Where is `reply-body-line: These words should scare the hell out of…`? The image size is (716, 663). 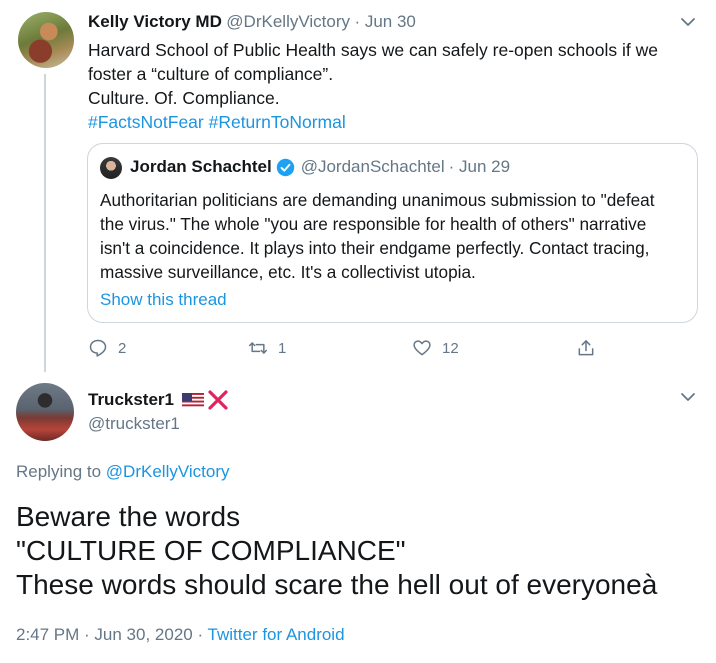 reply-body-line: These words should scare the hell out of… is located at coordinates (337, 584).